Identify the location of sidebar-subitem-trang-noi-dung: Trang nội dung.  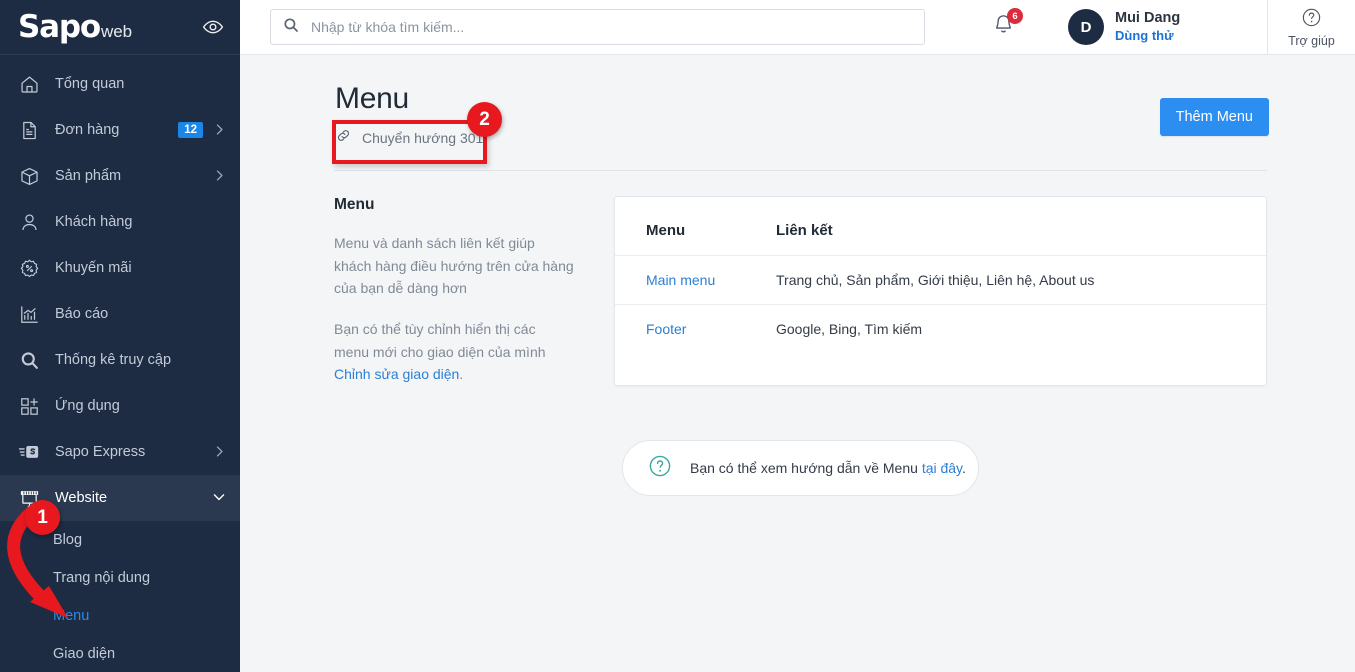
(120, 578).